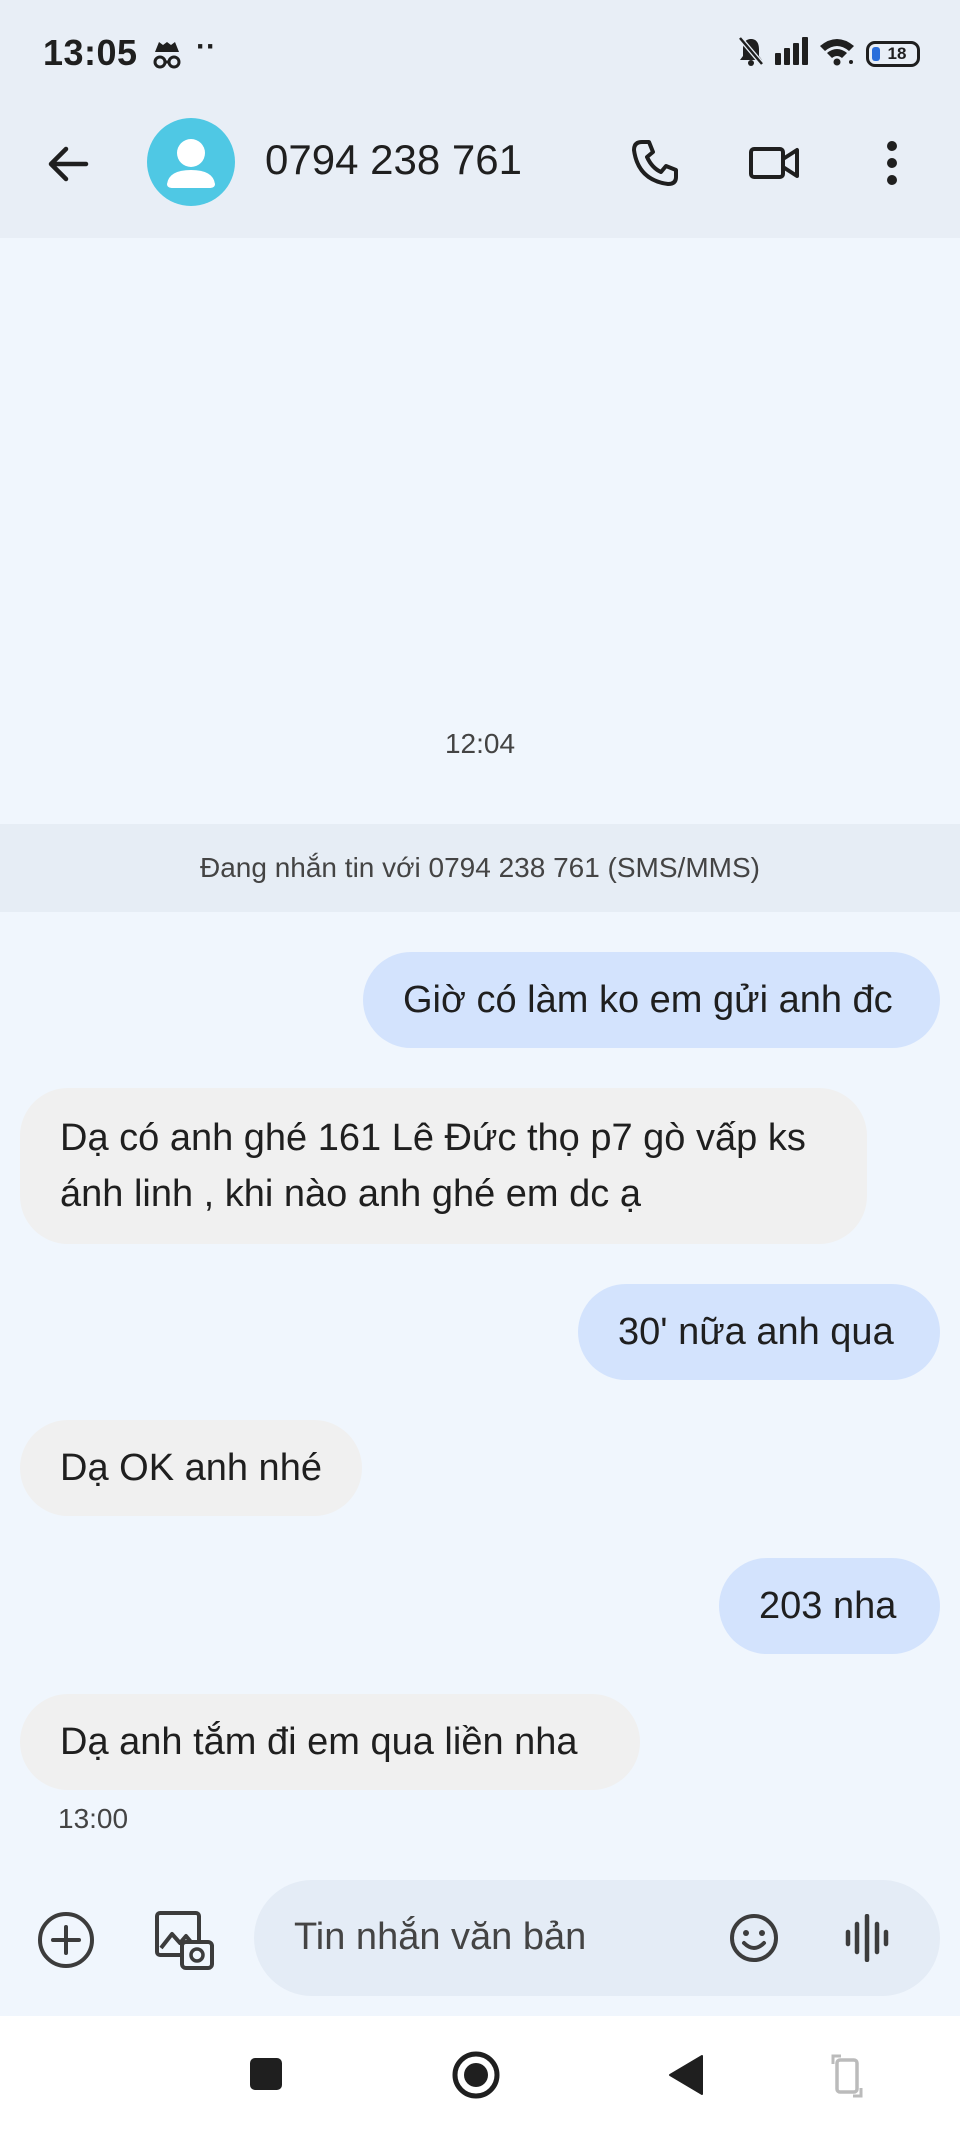 The image size is (960, 2133). I want to click on sms-banner: Đang nhắn tin với 0794 238 761 (SMS/MMS), so click(480, 868).